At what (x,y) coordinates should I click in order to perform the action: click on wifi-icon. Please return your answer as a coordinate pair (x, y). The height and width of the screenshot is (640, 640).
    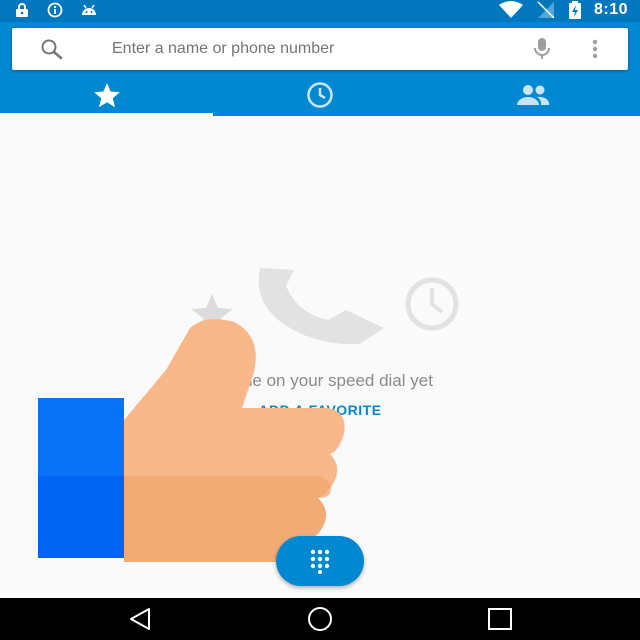
    Looking at the image, I should click on (510, 9).